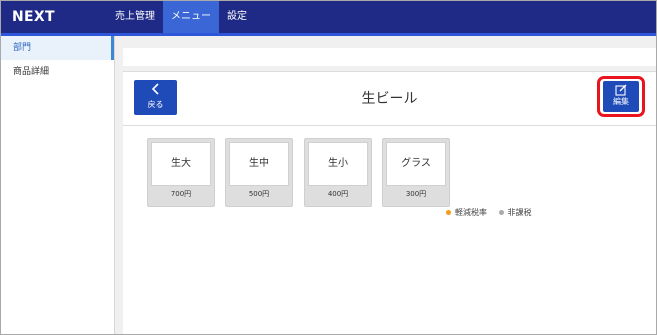 This screenshot has height=335, width=657. I want to click on page-title: 生ビール, so click(389, 99).